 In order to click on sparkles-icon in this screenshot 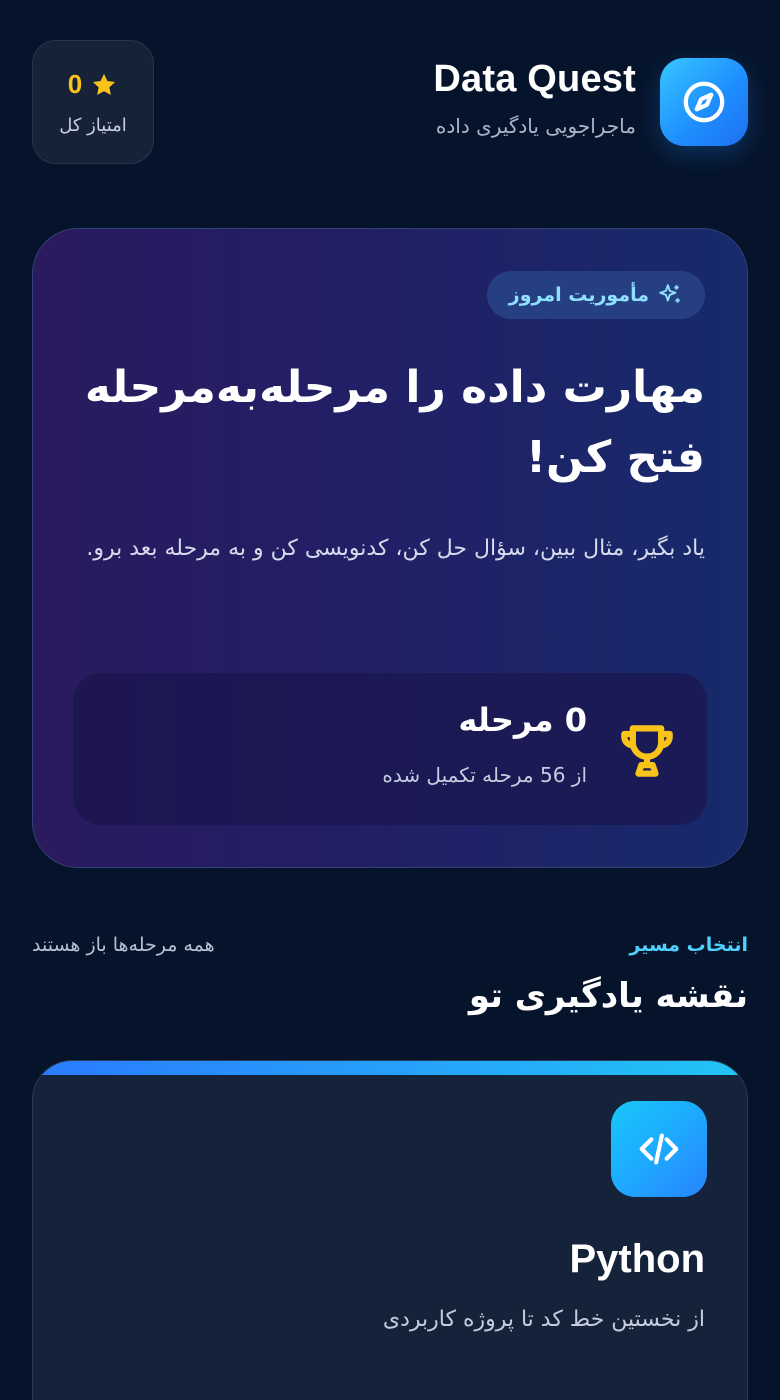, I will do `click(669, 293)`.